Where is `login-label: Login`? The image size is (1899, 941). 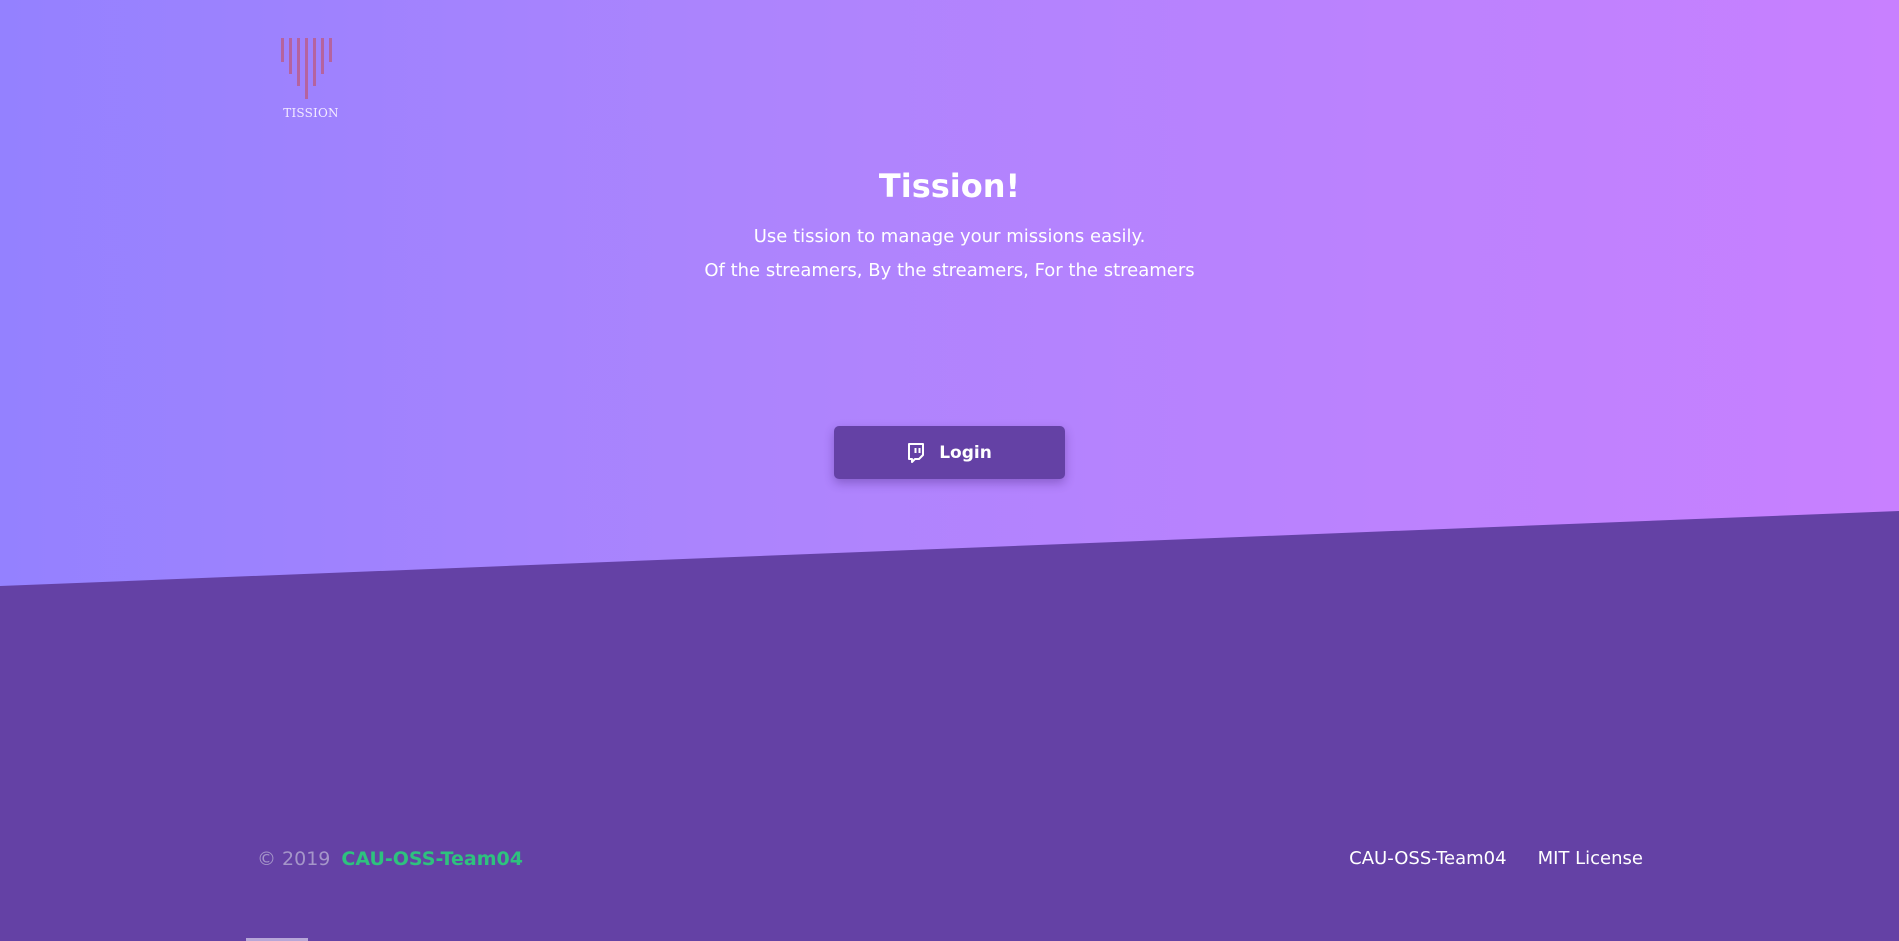 login-label: Login is located at coordinates (965, 452).